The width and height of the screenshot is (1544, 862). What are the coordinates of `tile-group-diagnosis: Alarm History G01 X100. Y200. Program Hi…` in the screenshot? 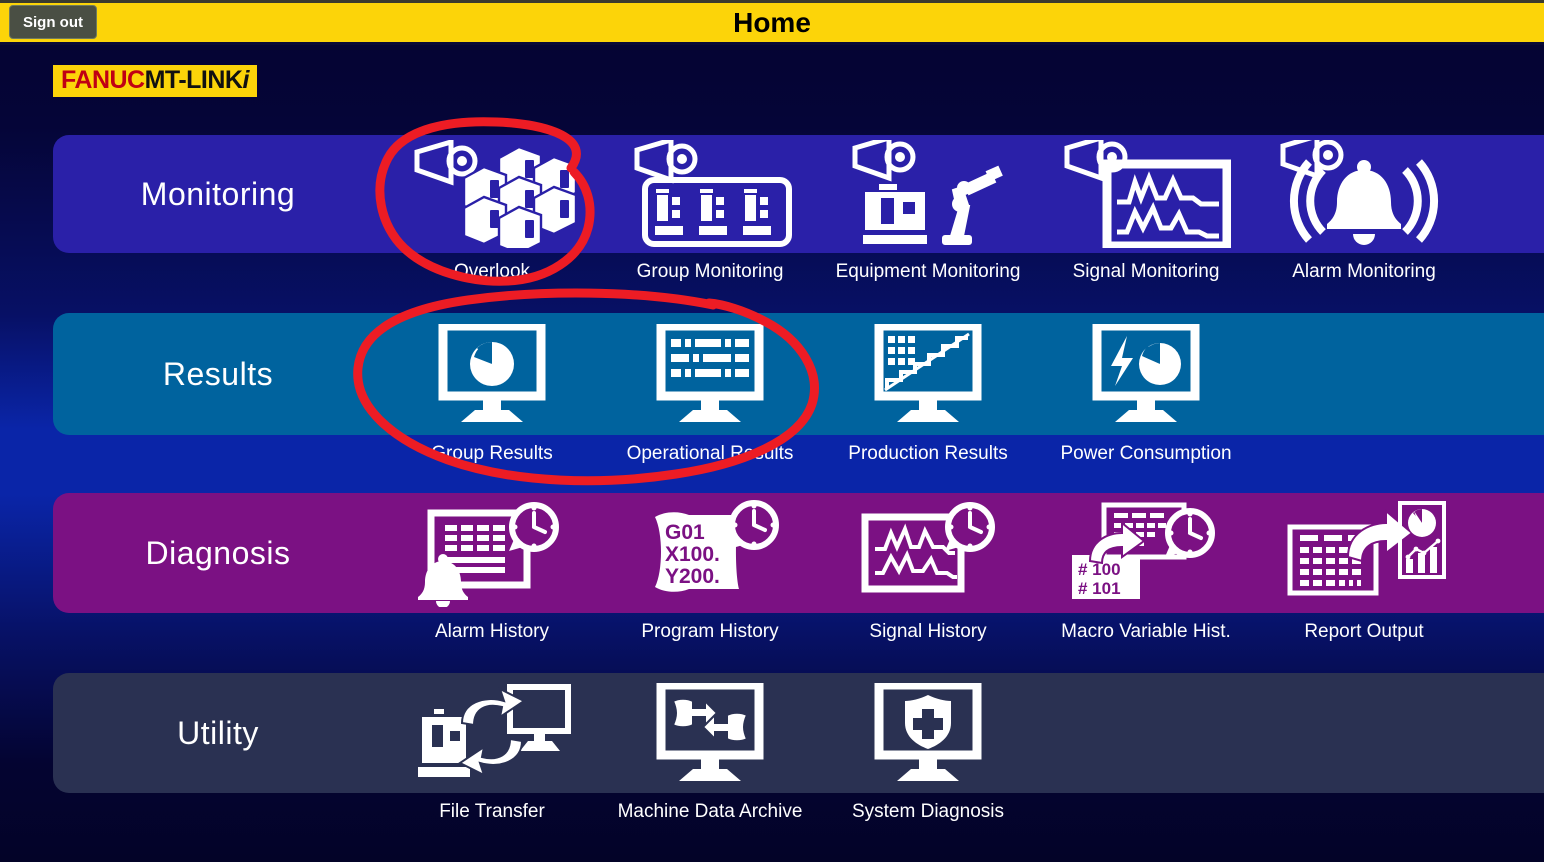 It's located at (928, 567).